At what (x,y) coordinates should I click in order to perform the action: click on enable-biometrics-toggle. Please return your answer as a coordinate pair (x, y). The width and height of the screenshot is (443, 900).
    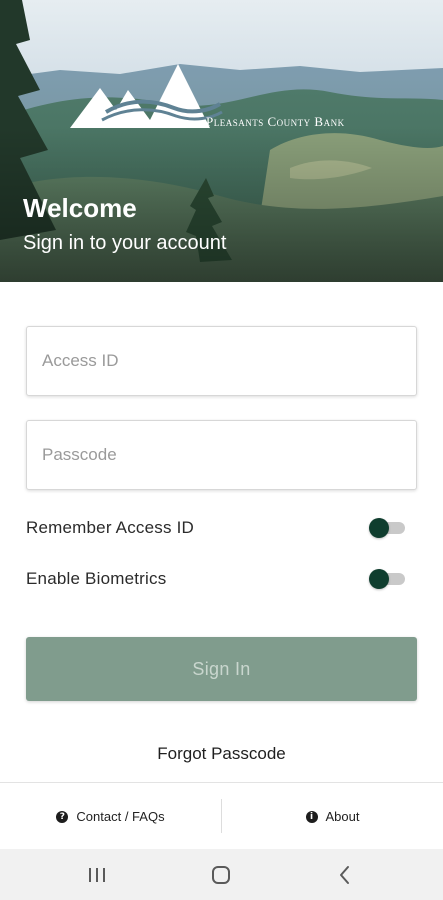
    Looking at the image, I should click on (387, 579).